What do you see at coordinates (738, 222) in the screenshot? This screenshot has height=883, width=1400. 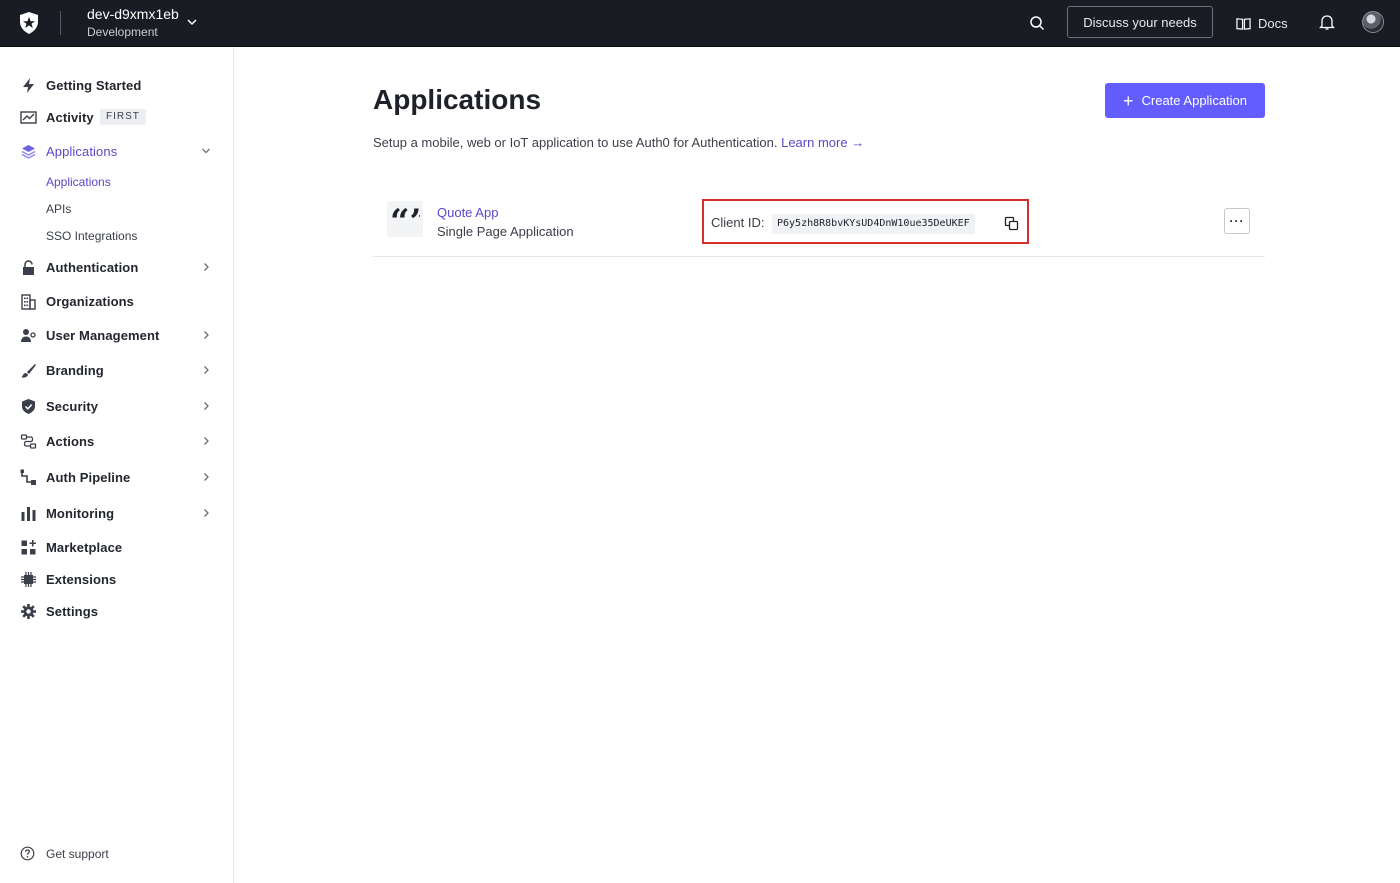 I see `client-id-label: Client ID:` at bounding box center [738, 222].